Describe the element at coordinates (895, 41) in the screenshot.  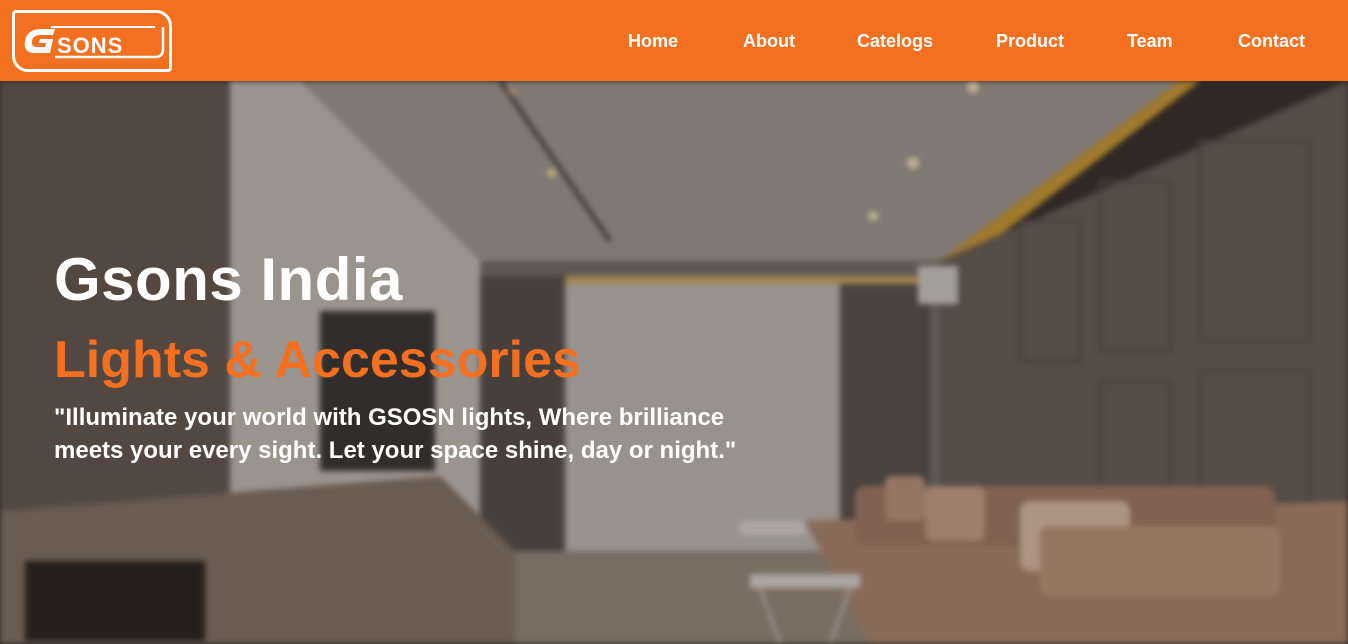
I see `nav-catalogs: Catelogs` at that location.